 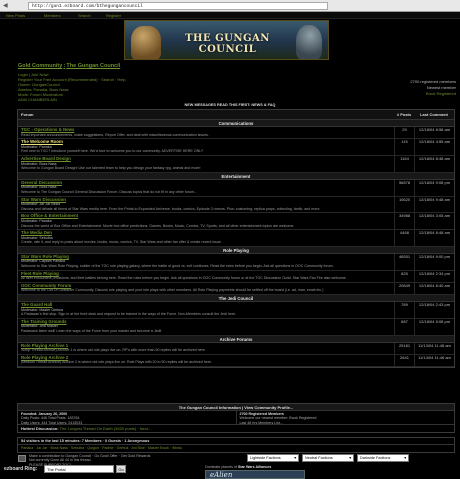 What do you see at coordinates (79, 469) in the screenshot?
I see `ring-select: The Portal` at bounding box center [79, 469].